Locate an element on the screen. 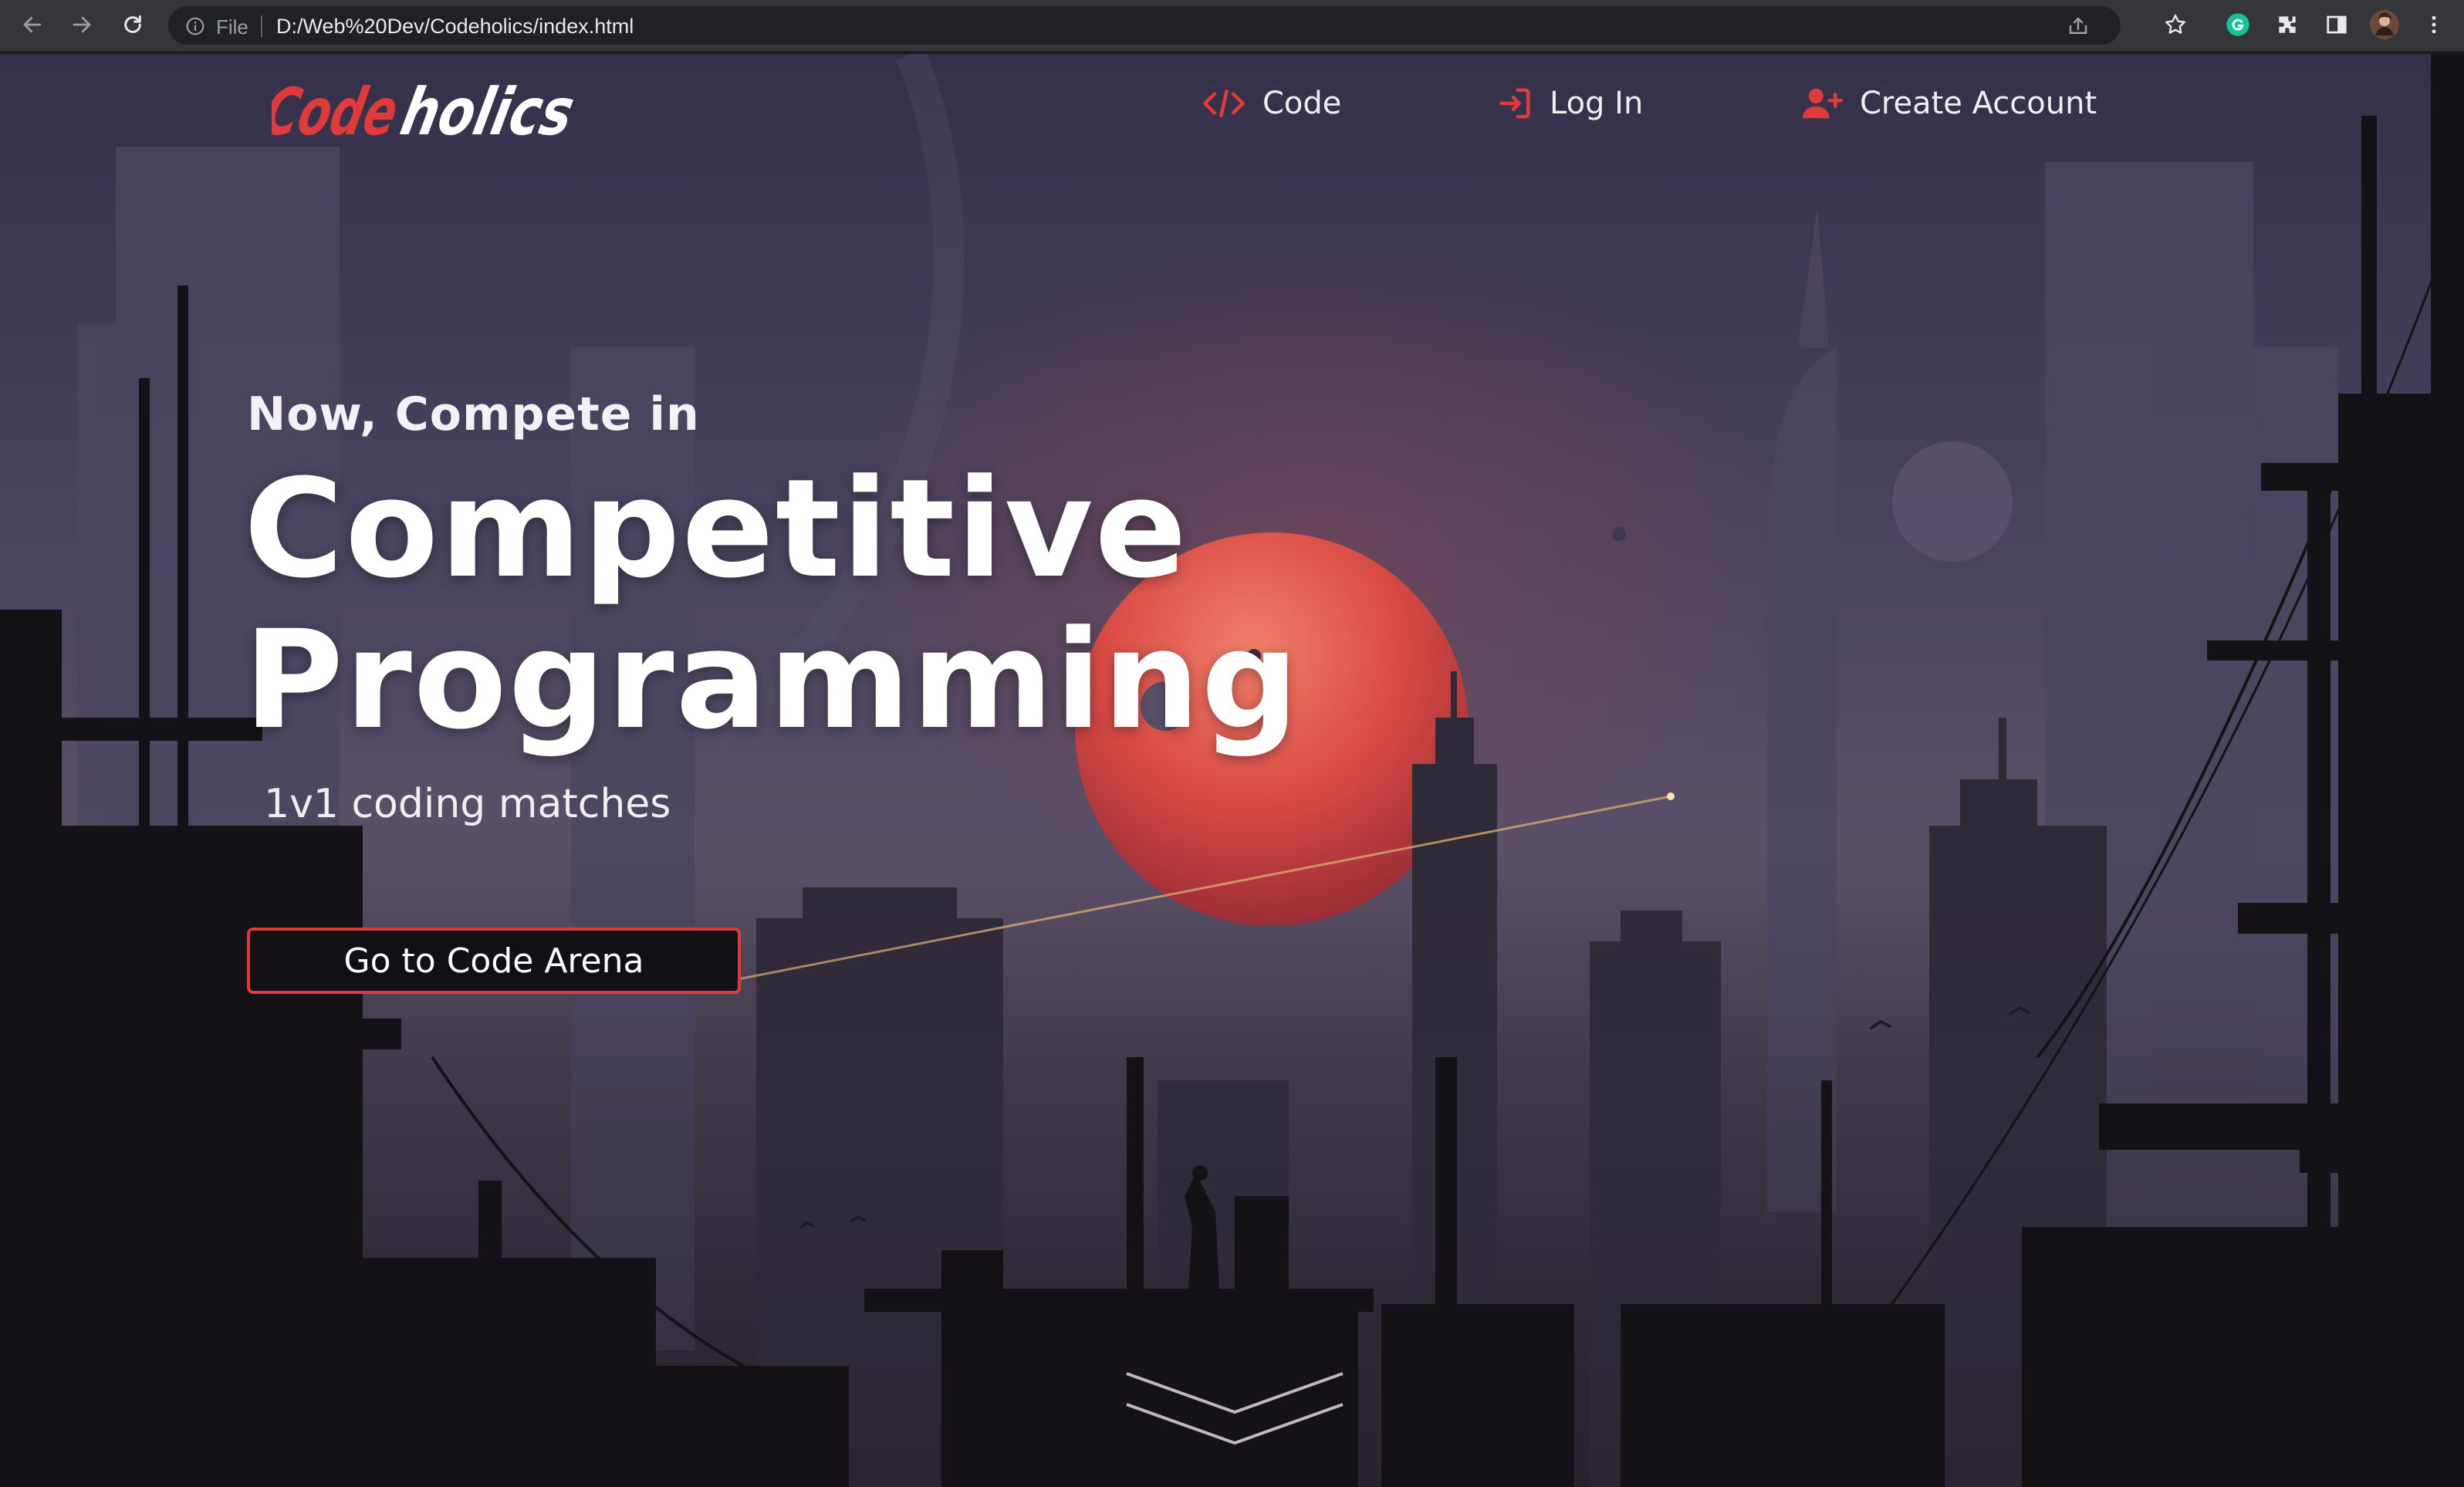 The width and height of the screenshot is (2464, 1487). back-arrow-icon is located at coordinates (32, 24).